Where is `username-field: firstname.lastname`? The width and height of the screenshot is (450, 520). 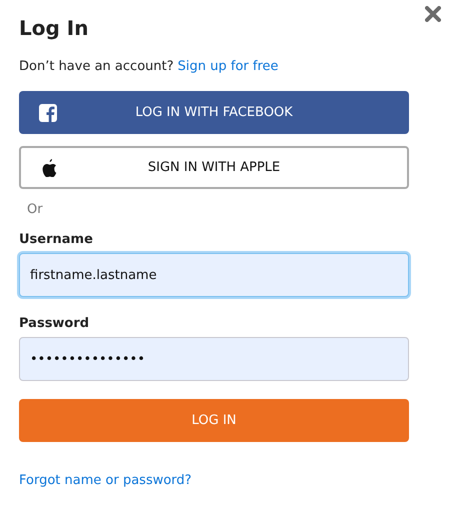
username-field: firstname.lastname is located at coordinates (214, 275).